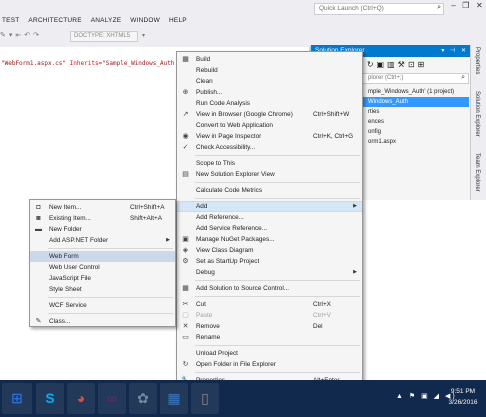 The image size is (486, 417). I want to click on add-menu-item-wcf-service: WCF Service, so click(102, 305).